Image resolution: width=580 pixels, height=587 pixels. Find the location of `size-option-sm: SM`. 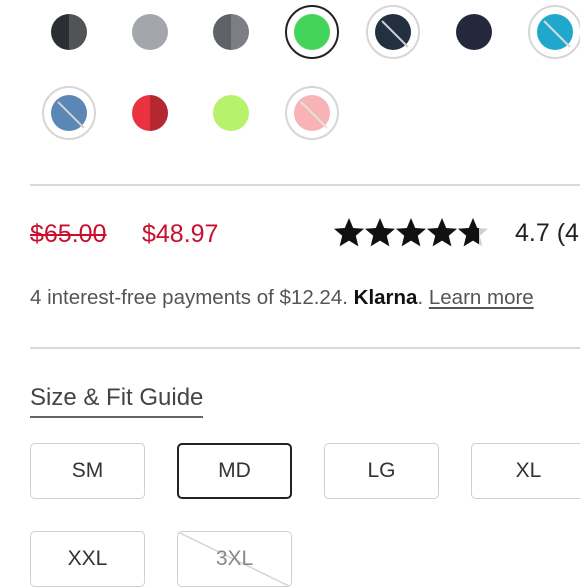

size-option-sm: SM is located at coordinates (87, 471).